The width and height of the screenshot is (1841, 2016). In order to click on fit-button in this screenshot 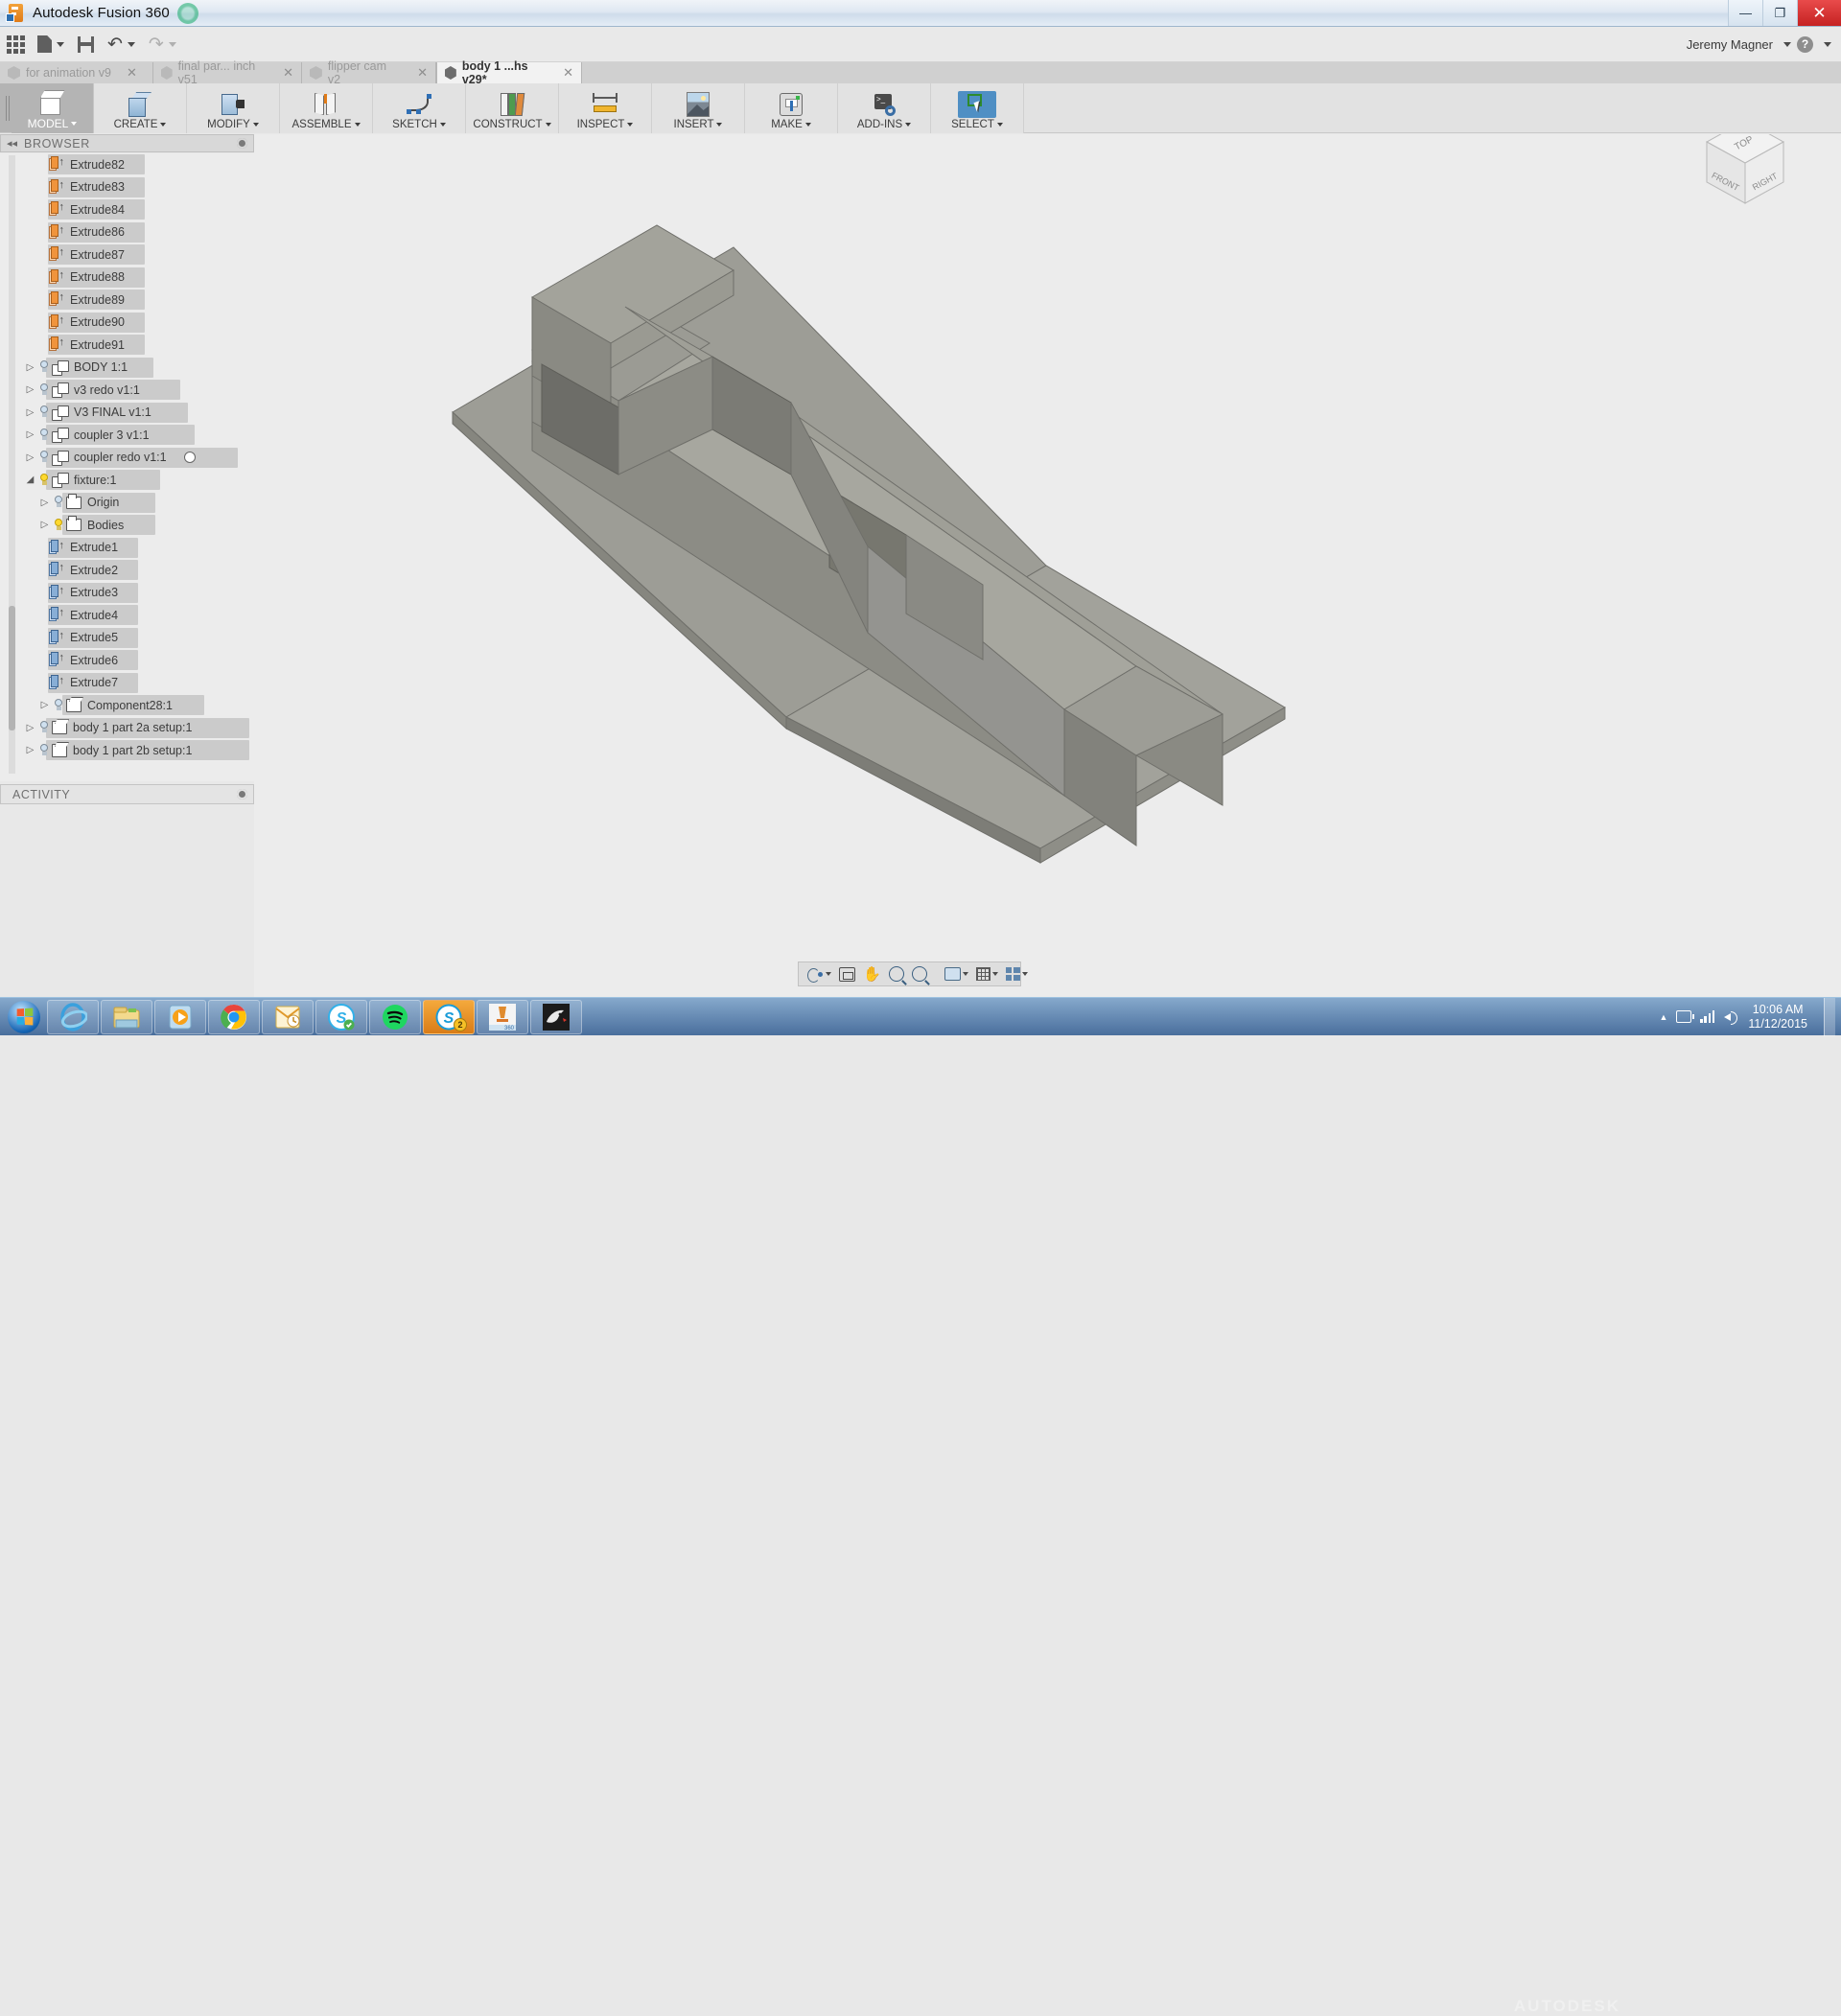, I will do `click(919, 974)`.